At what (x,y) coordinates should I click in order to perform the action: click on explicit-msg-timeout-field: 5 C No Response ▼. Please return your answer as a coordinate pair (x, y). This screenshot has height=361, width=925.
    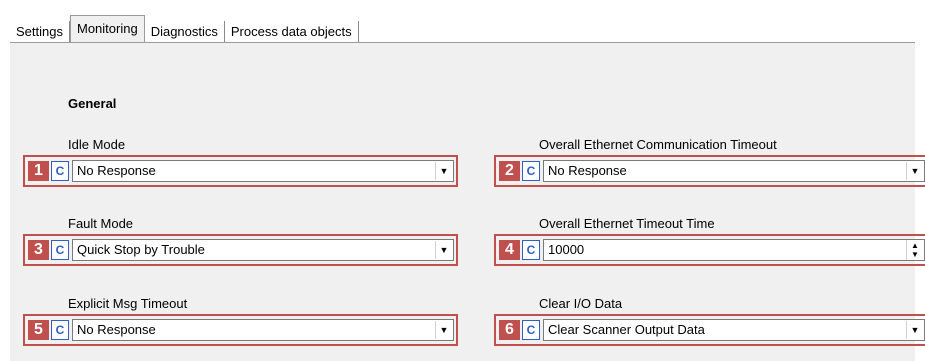
    Looking at the image, I should click on (240, 330).